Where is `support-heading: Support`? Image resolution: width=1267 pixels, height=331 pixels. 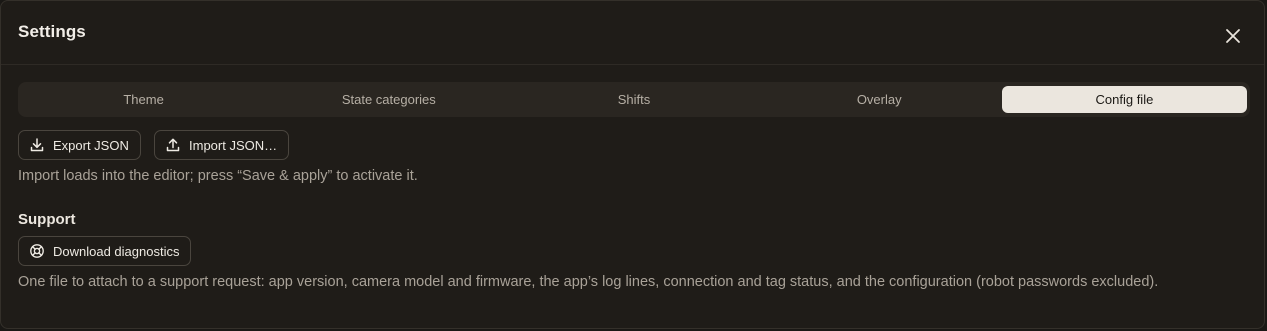
support-heading: Support is located at coordinates (47, 219).